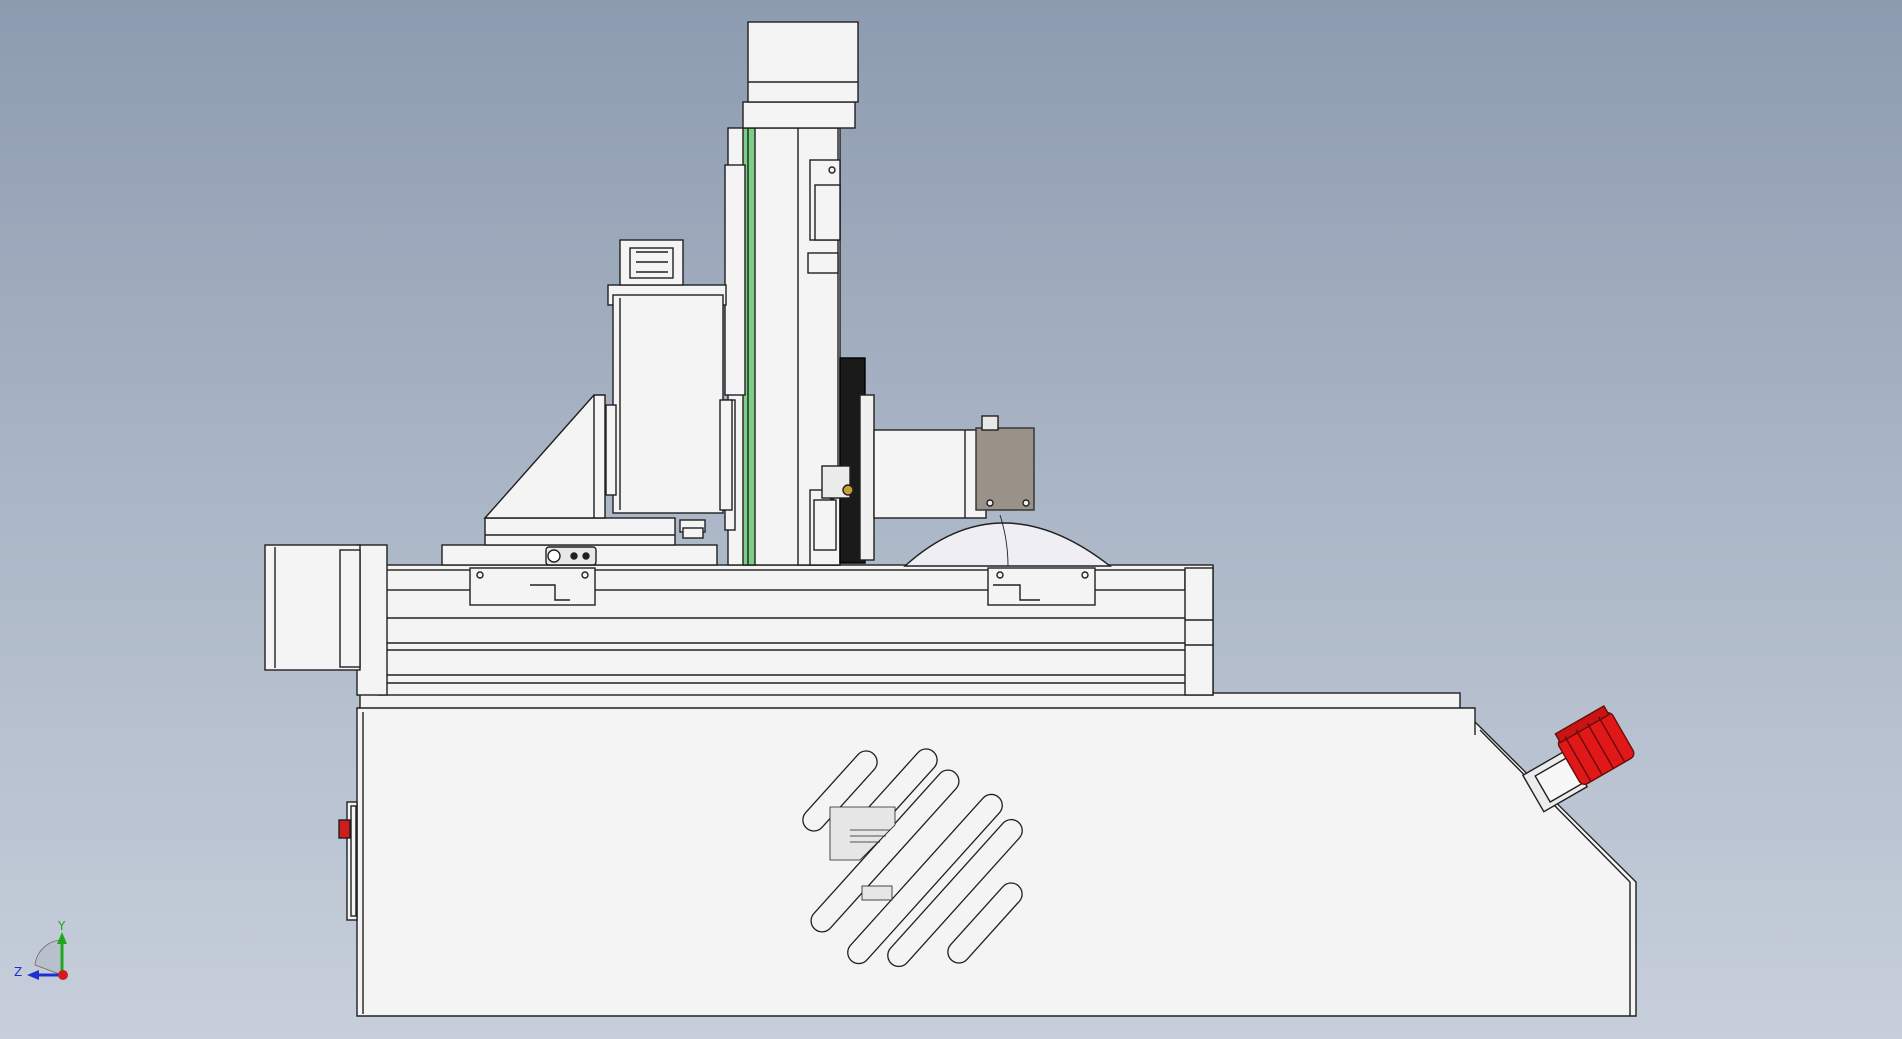 The image size is (1902, 1039). I want to click on sensor-arm, so click(954, 467).